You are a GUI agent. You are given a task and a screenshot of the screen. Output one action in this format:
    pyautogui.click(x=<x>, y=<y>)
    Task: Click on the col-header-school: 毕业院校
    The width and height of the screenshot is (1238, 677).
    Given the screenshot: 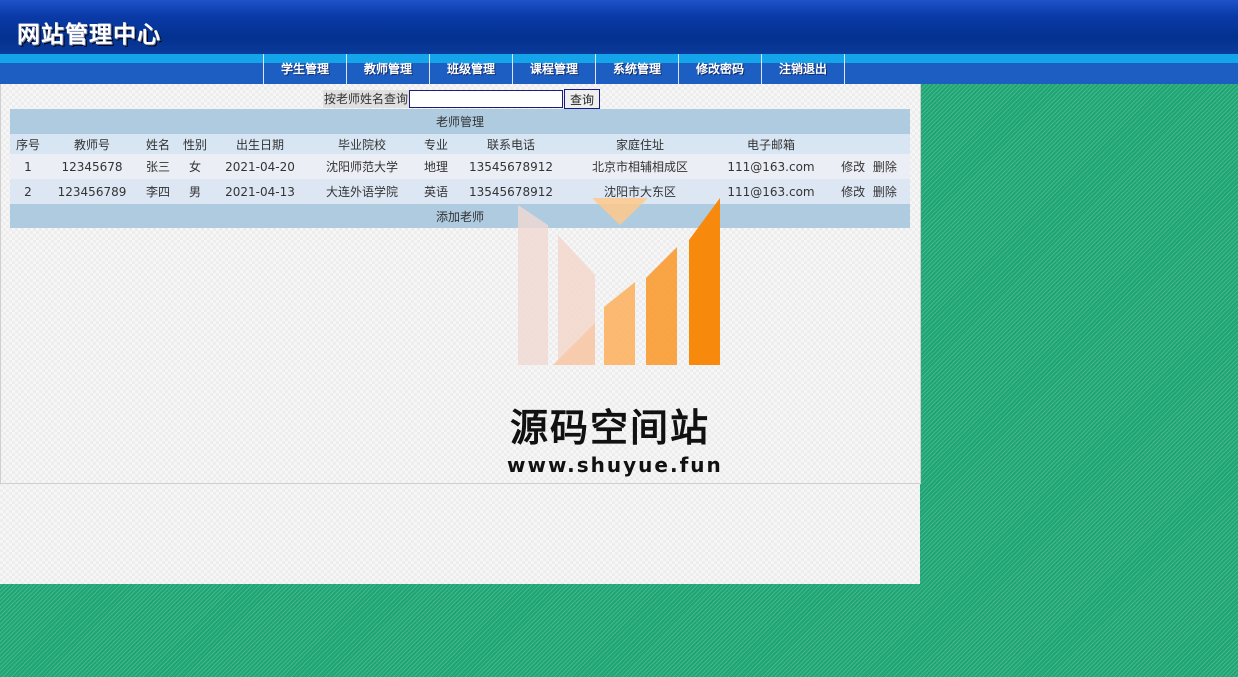 What is the action you would take?
    pyautogui.click(x=362, y=144)
    